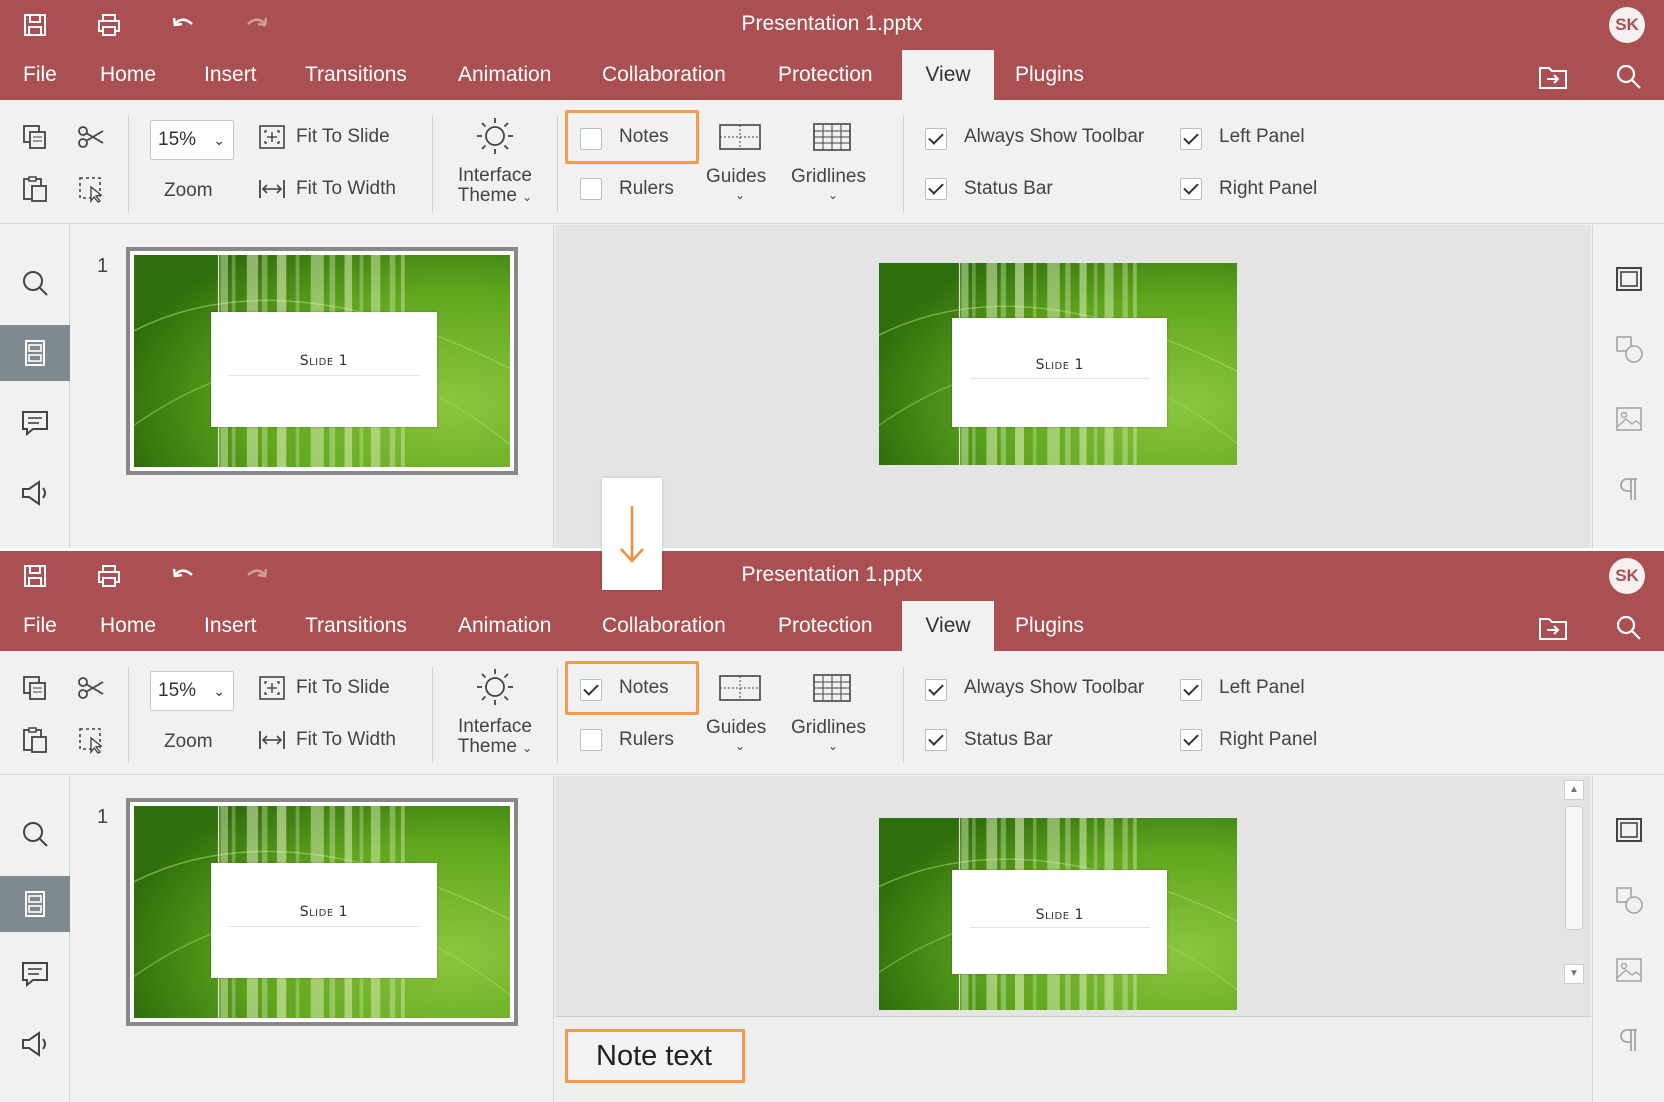  What do you see at coordinates (188, 741) in the screenshot?
I see `zoom-label: Zoom` at bounding box center [188, 741].